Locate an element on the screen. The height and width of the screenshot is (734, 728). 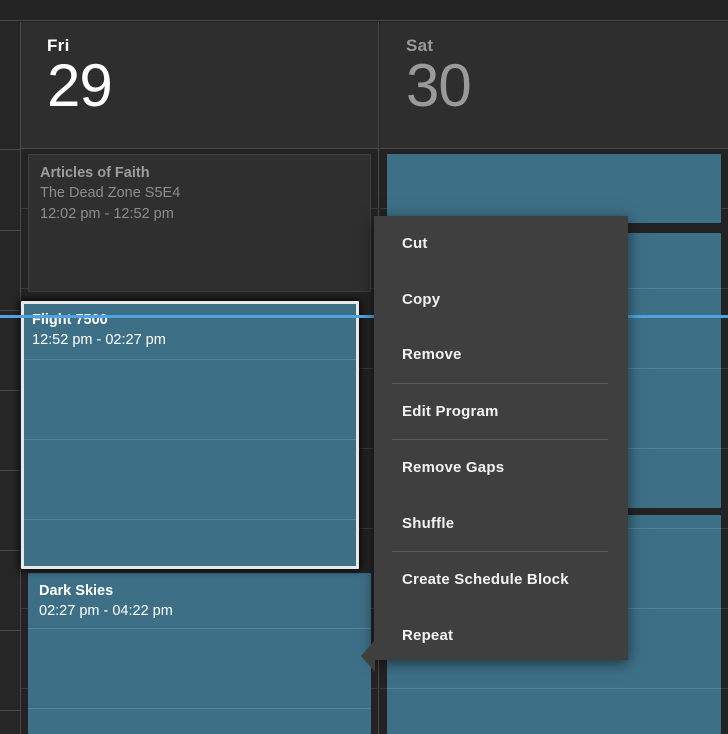
menu-item-edit-program: Edit Program is located at coordinates (501, 412).